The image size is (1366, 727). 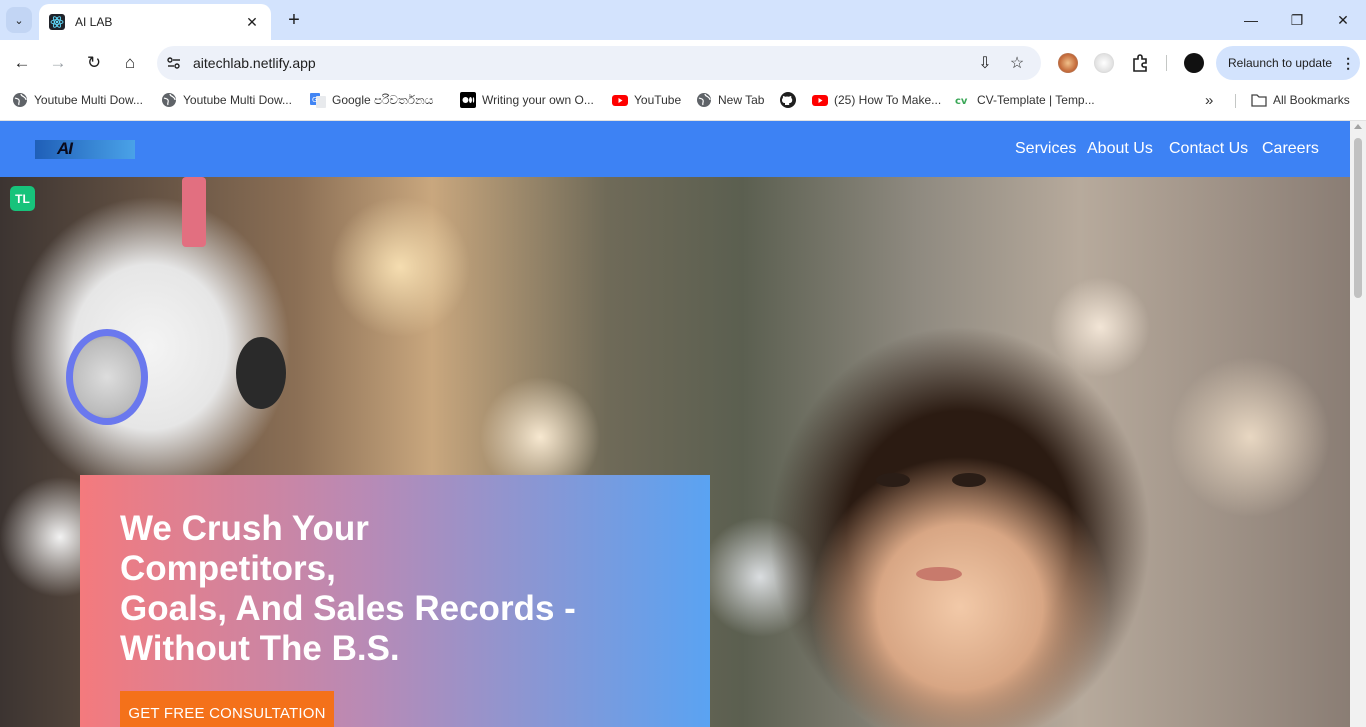 What do you see at coordinates (22, 63) in the screenshot?
I see `back-button: ←` at bounding box center [22, 63].